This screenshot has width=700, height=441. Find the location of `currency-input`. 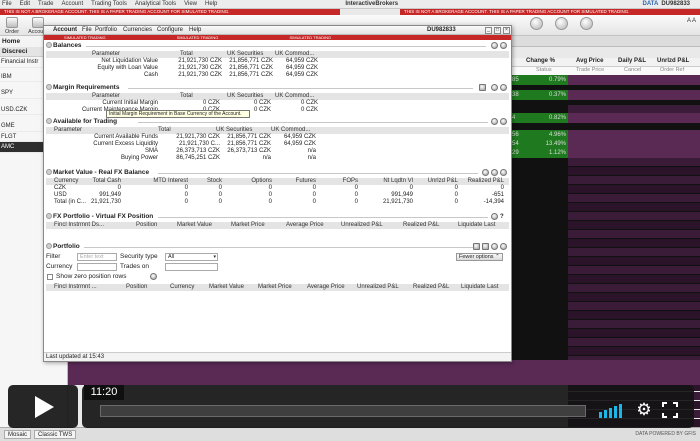

currency-input is located at coordinates (97, 267).